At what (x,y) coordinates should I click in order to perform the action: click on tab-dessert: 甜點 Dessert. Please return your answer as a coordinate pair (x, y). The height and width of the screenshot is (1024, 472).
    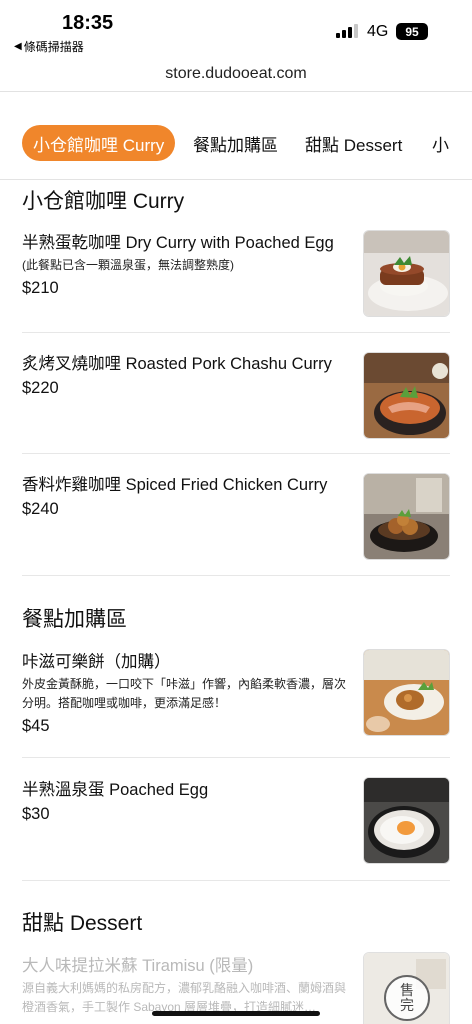
    Looking at the image, I should click on (353, 143).